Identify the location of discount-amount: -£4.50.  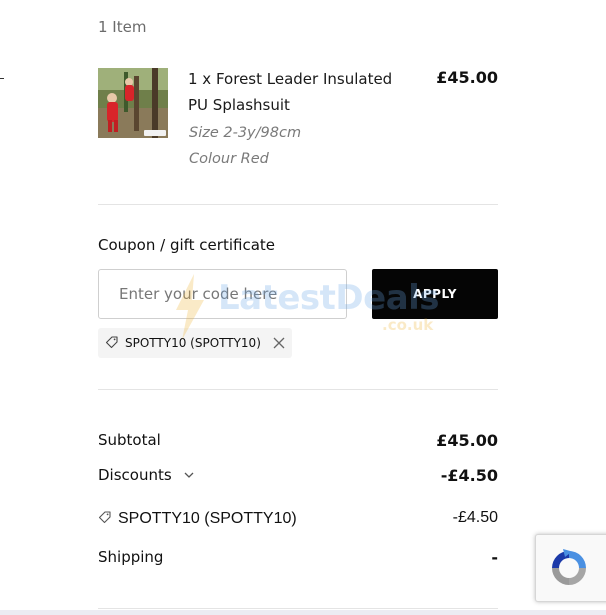
(475, 517).